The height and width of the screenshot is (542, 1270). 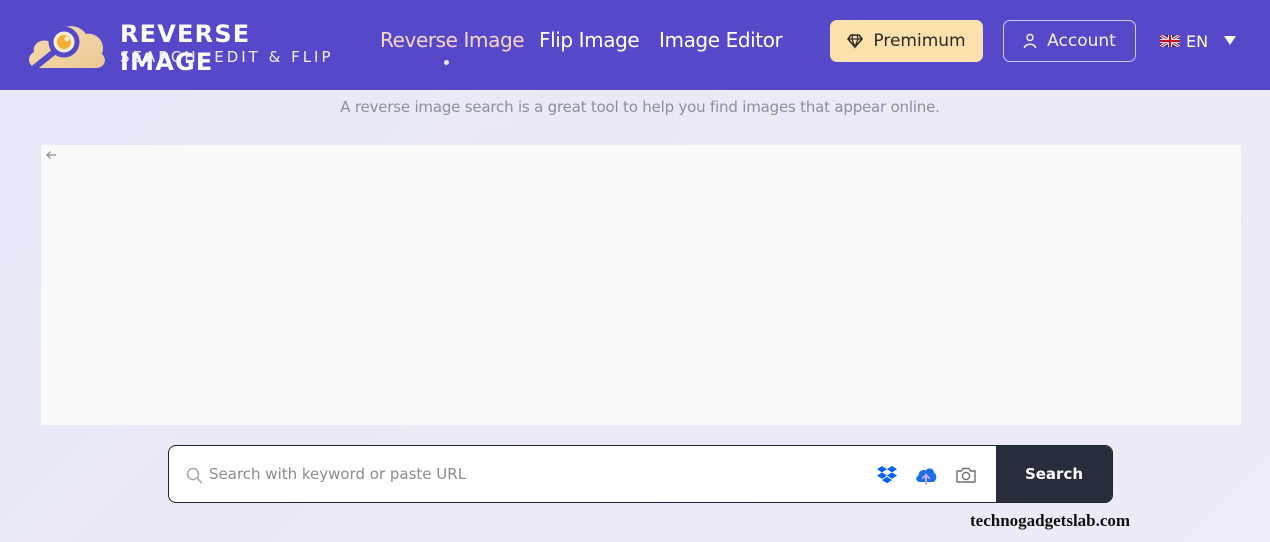 I want to click on cloud-upload-icon, so click(x=926, y=475).